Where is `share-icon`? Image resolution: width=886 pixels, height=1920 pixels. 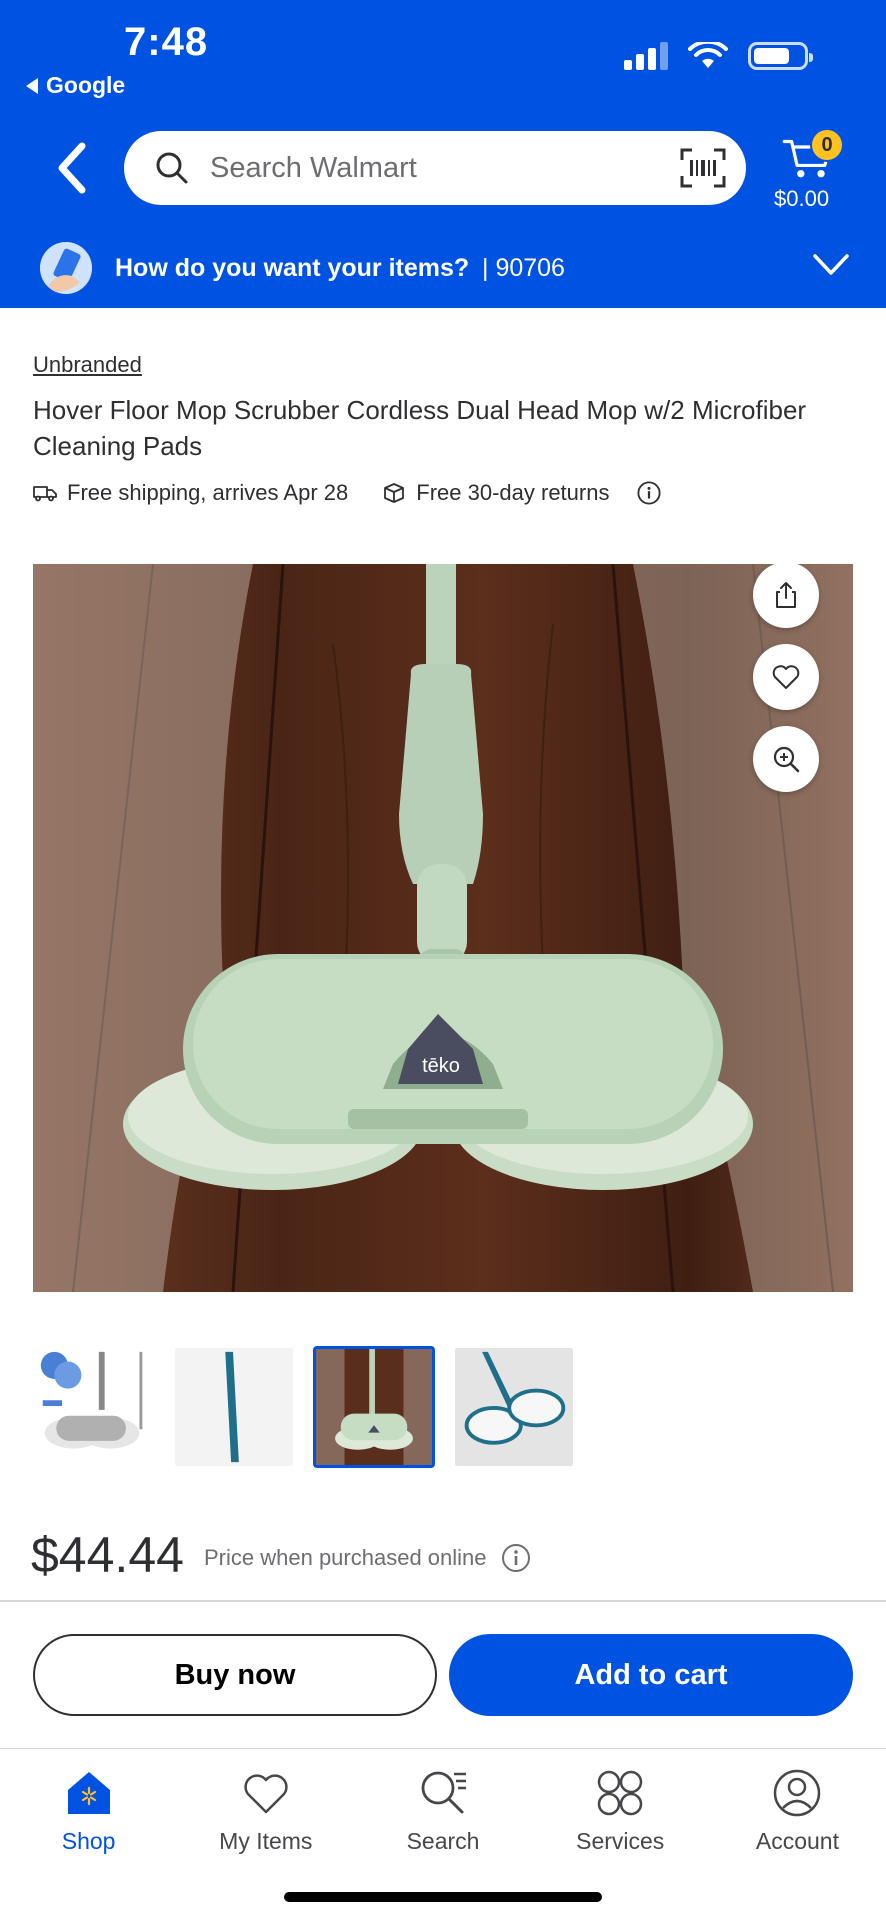
share-icon is located at coordinates (786, 595).